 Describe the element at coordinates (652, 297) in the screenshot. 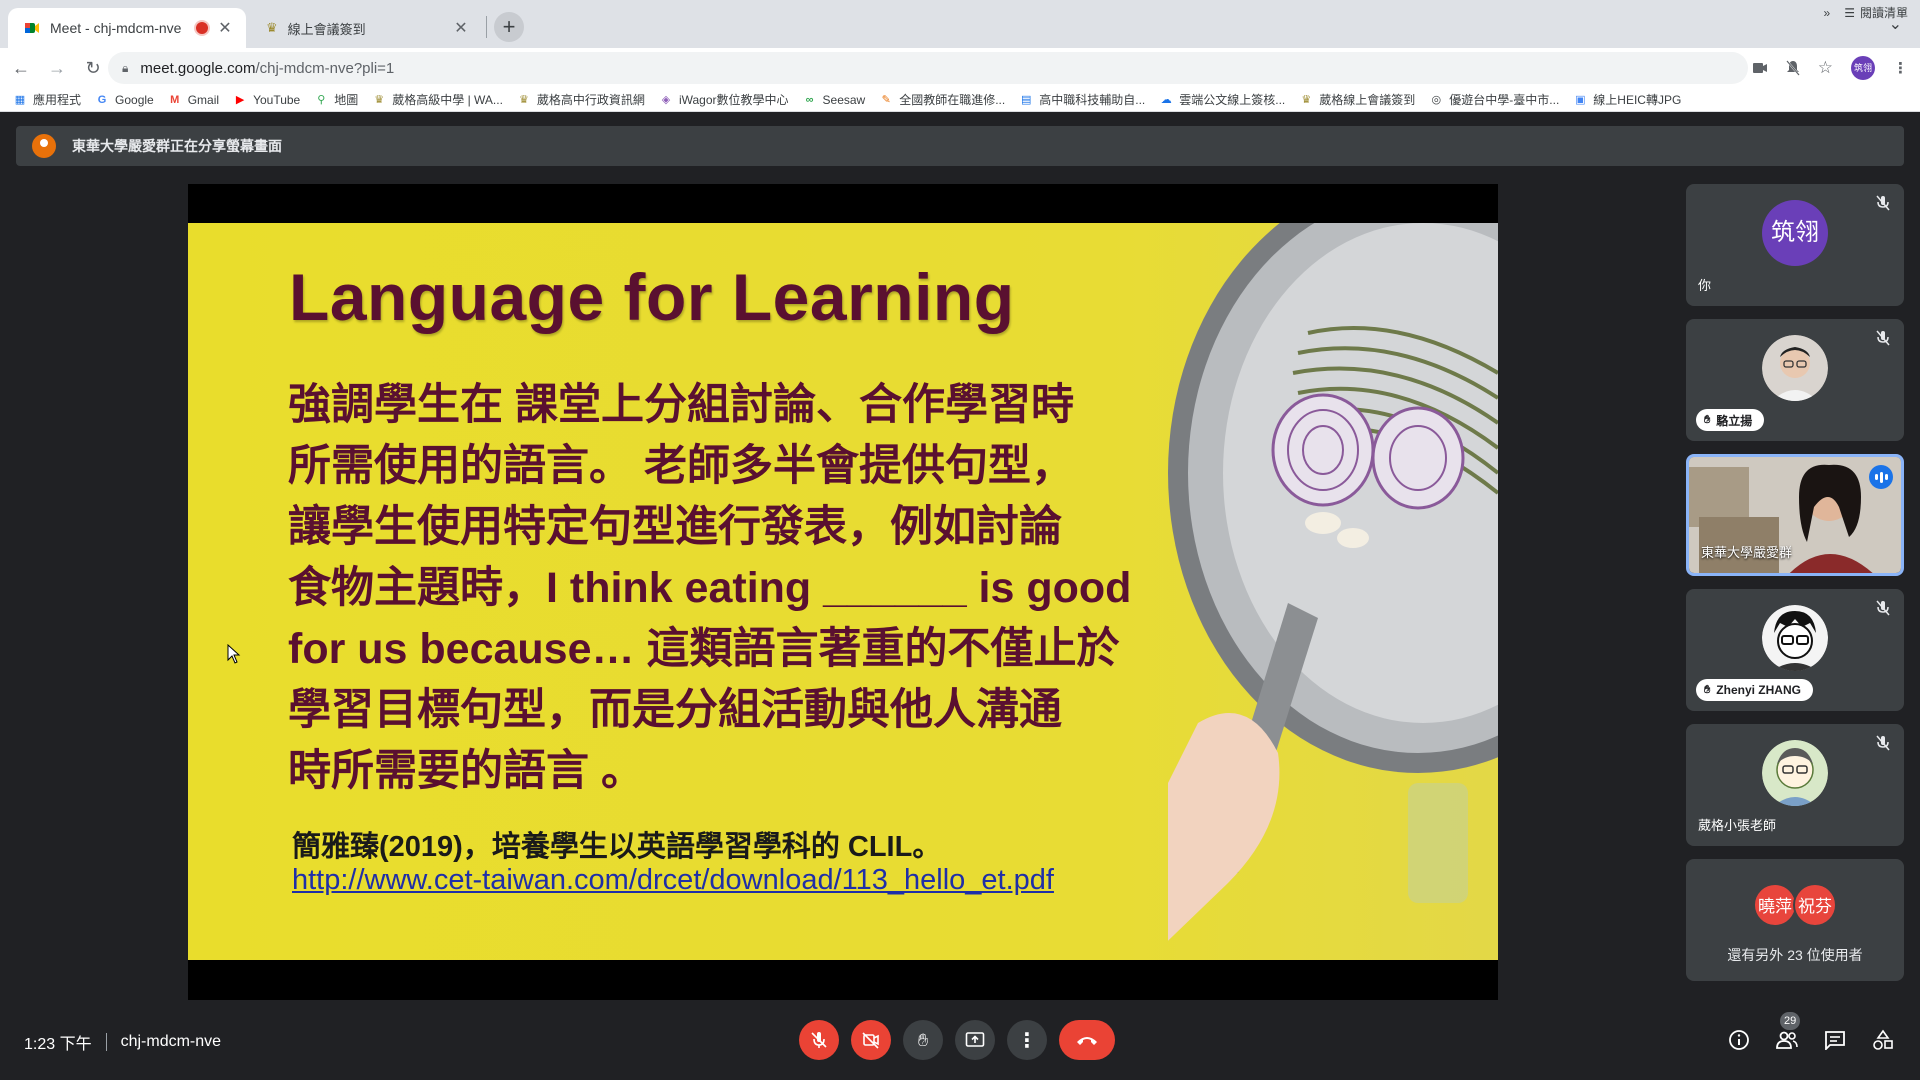

I see `slide-title: Language for Learning` at that location.